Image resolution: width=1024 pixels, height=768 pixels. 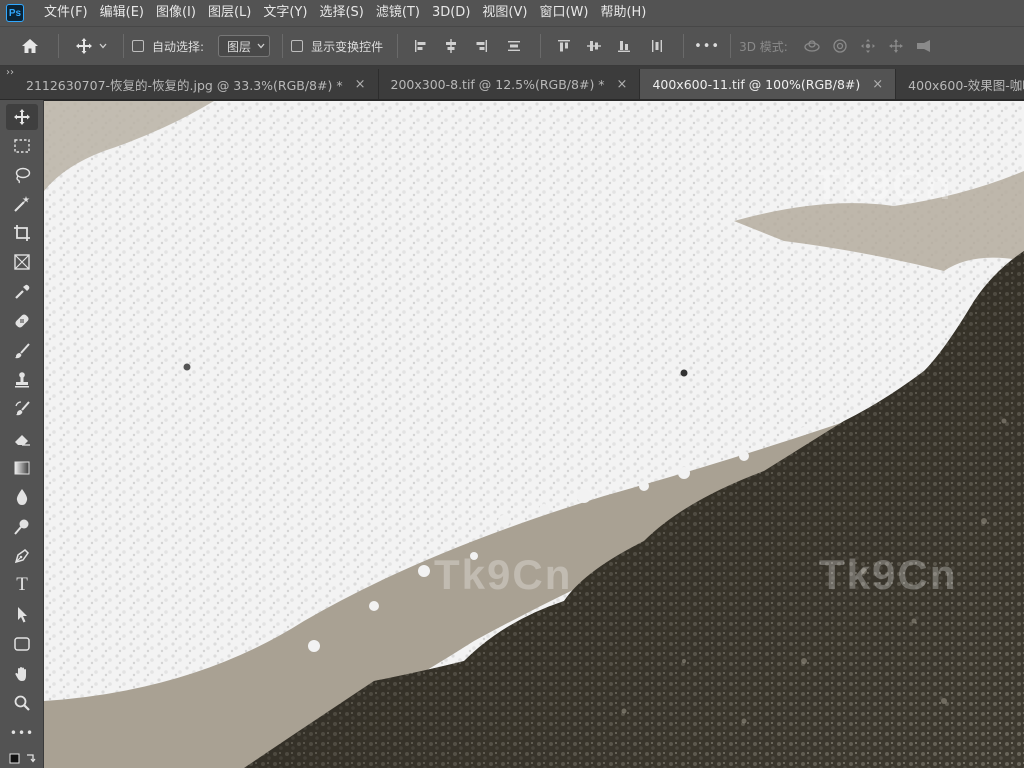 I want to click on home-icon, so click(x=30, y=46).